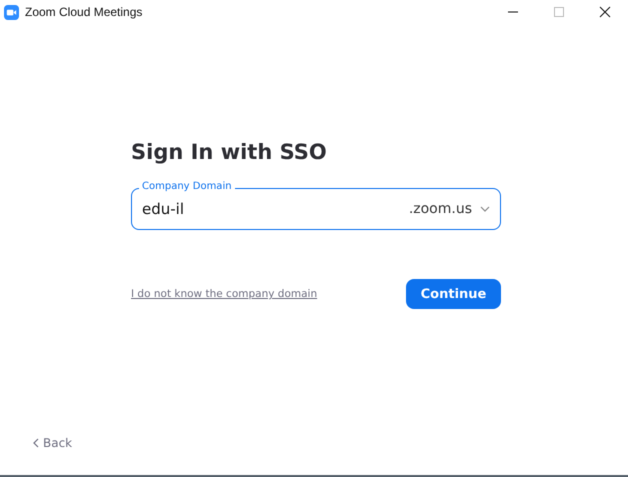 This screenshot has height=477, width=628. Describe the element at coordinates (187, 186) in the screenshot. I see `field-label: Company Domain` at that location.